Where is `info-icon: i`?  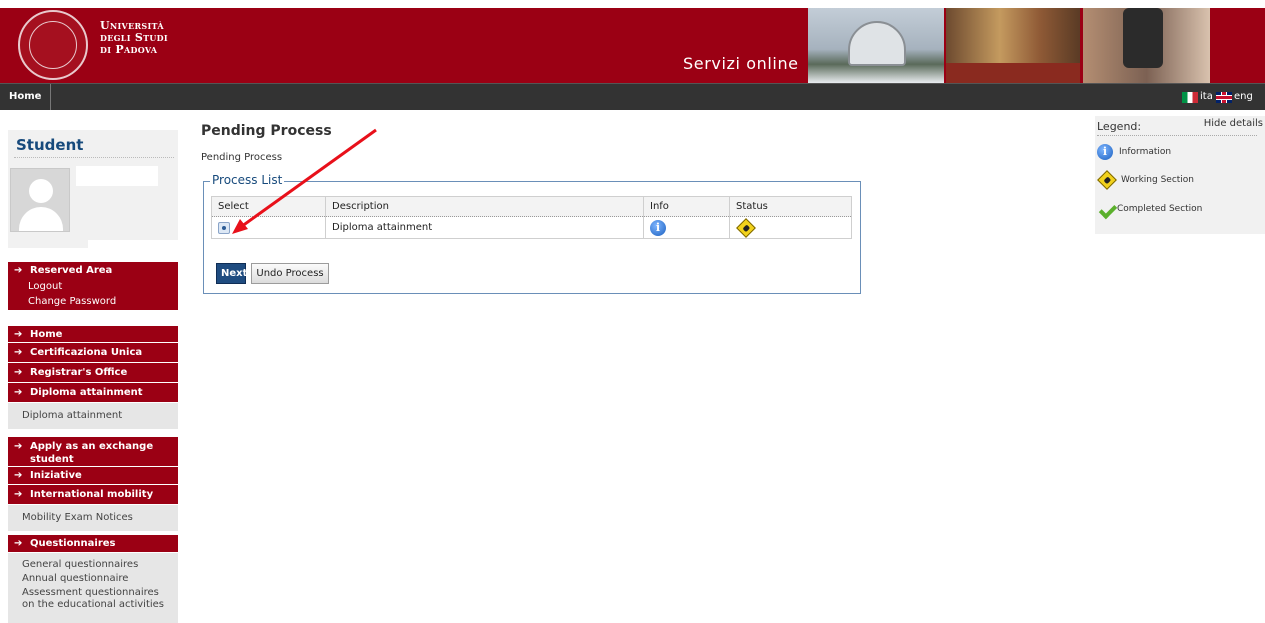
info-icon: i is located at coordinates (1105, 152).